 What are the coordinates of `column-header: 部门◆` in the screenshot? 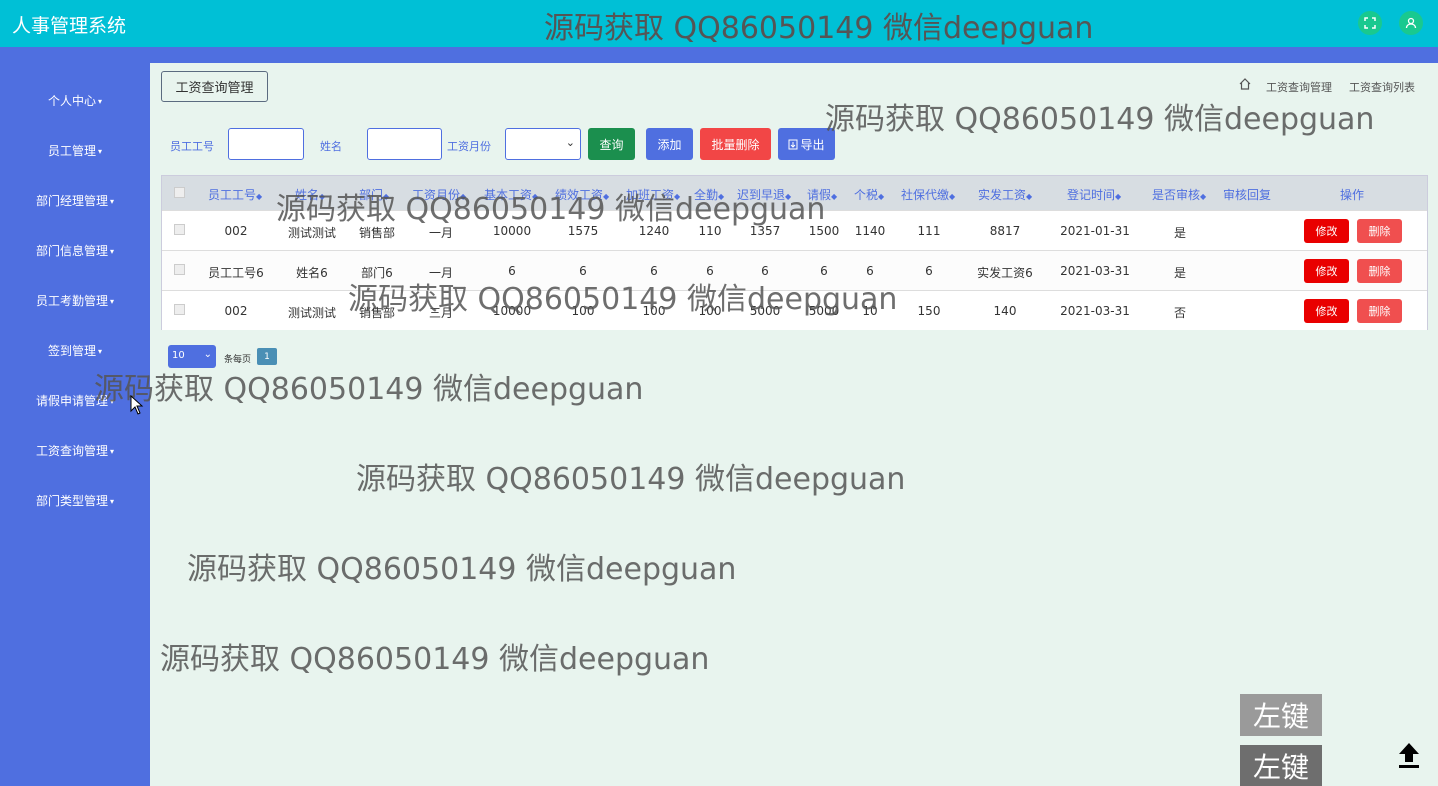 It's located at (374, 194).